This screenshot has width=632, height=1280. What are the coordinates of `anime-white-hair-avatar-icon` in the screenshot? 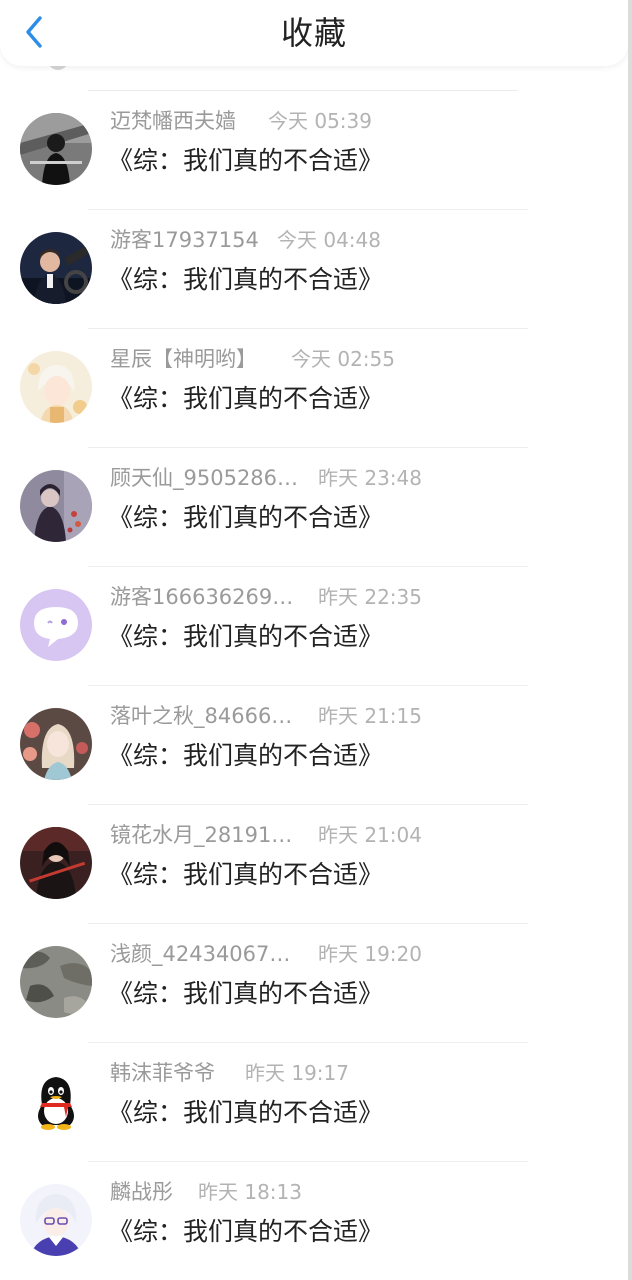 It's located at (56, 387).